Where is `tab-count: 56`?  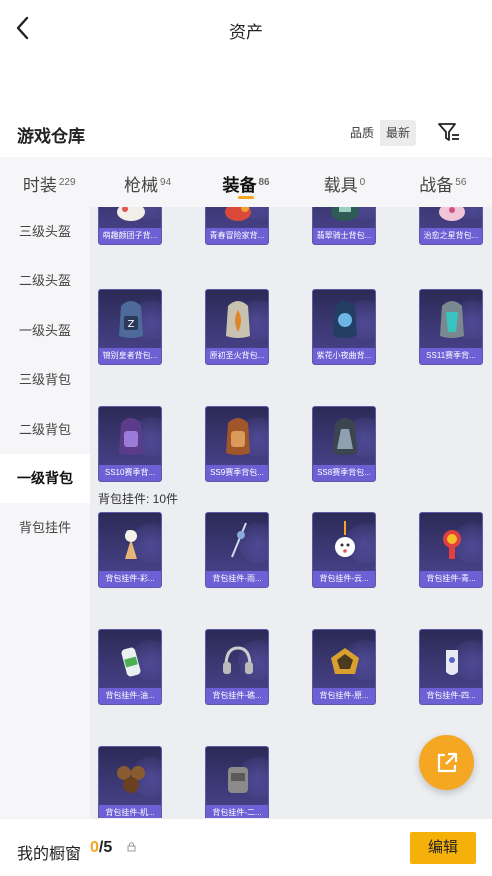 tab-count: 56 is located at coordinates (461, 182).